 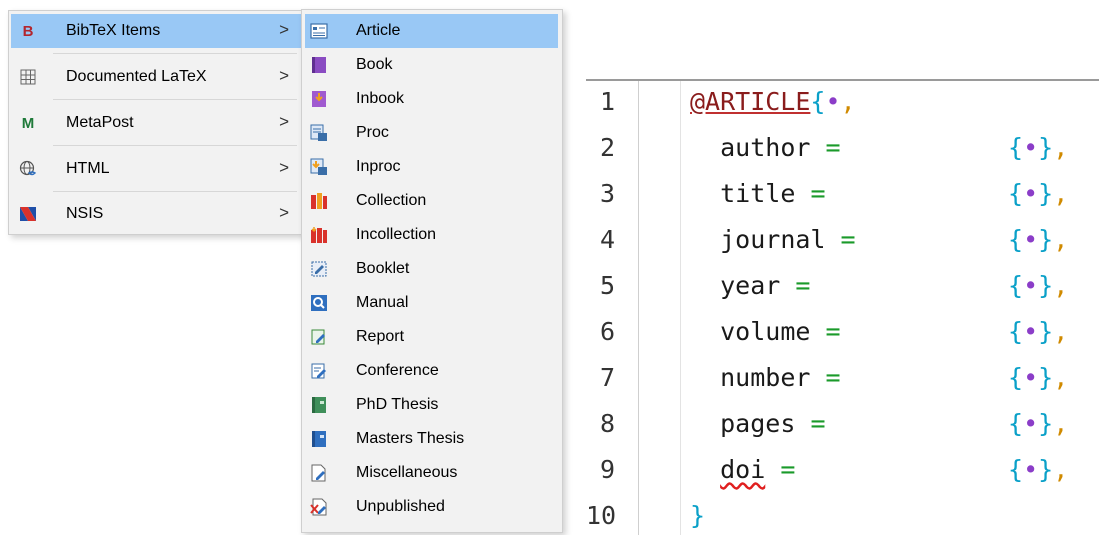 I want to click on line-number: 8, so click(x=608, y=423).